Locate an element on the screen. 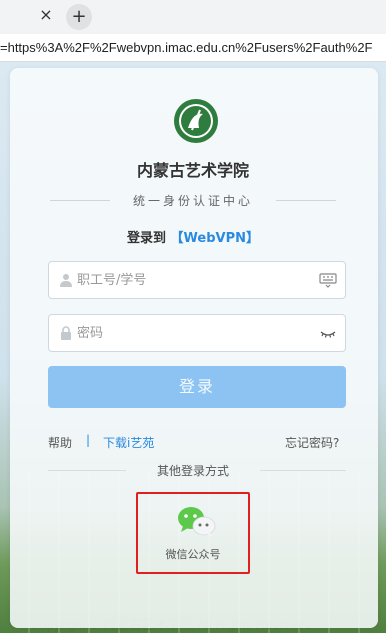 The height and width of the screenshot is (633, 386). wechat-icon is located at coordinates (197, 522).